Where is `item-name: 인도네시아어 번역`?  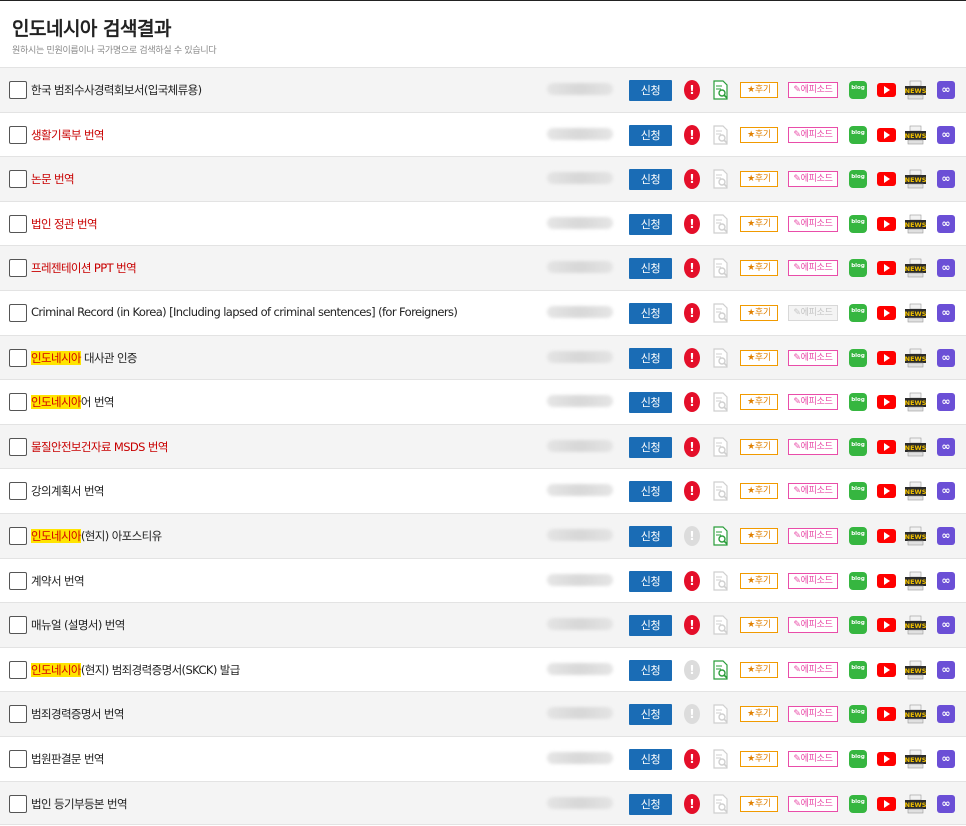
item-name: 인도네시아어 번역 is located at coordinates (73, 402).